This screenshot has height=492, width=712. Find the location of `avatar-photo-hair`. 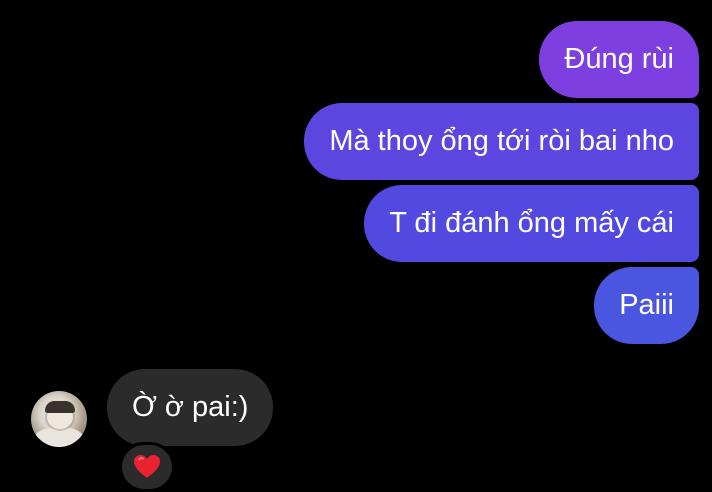

avatar-photo-hair is located at coordinates (60, 407).